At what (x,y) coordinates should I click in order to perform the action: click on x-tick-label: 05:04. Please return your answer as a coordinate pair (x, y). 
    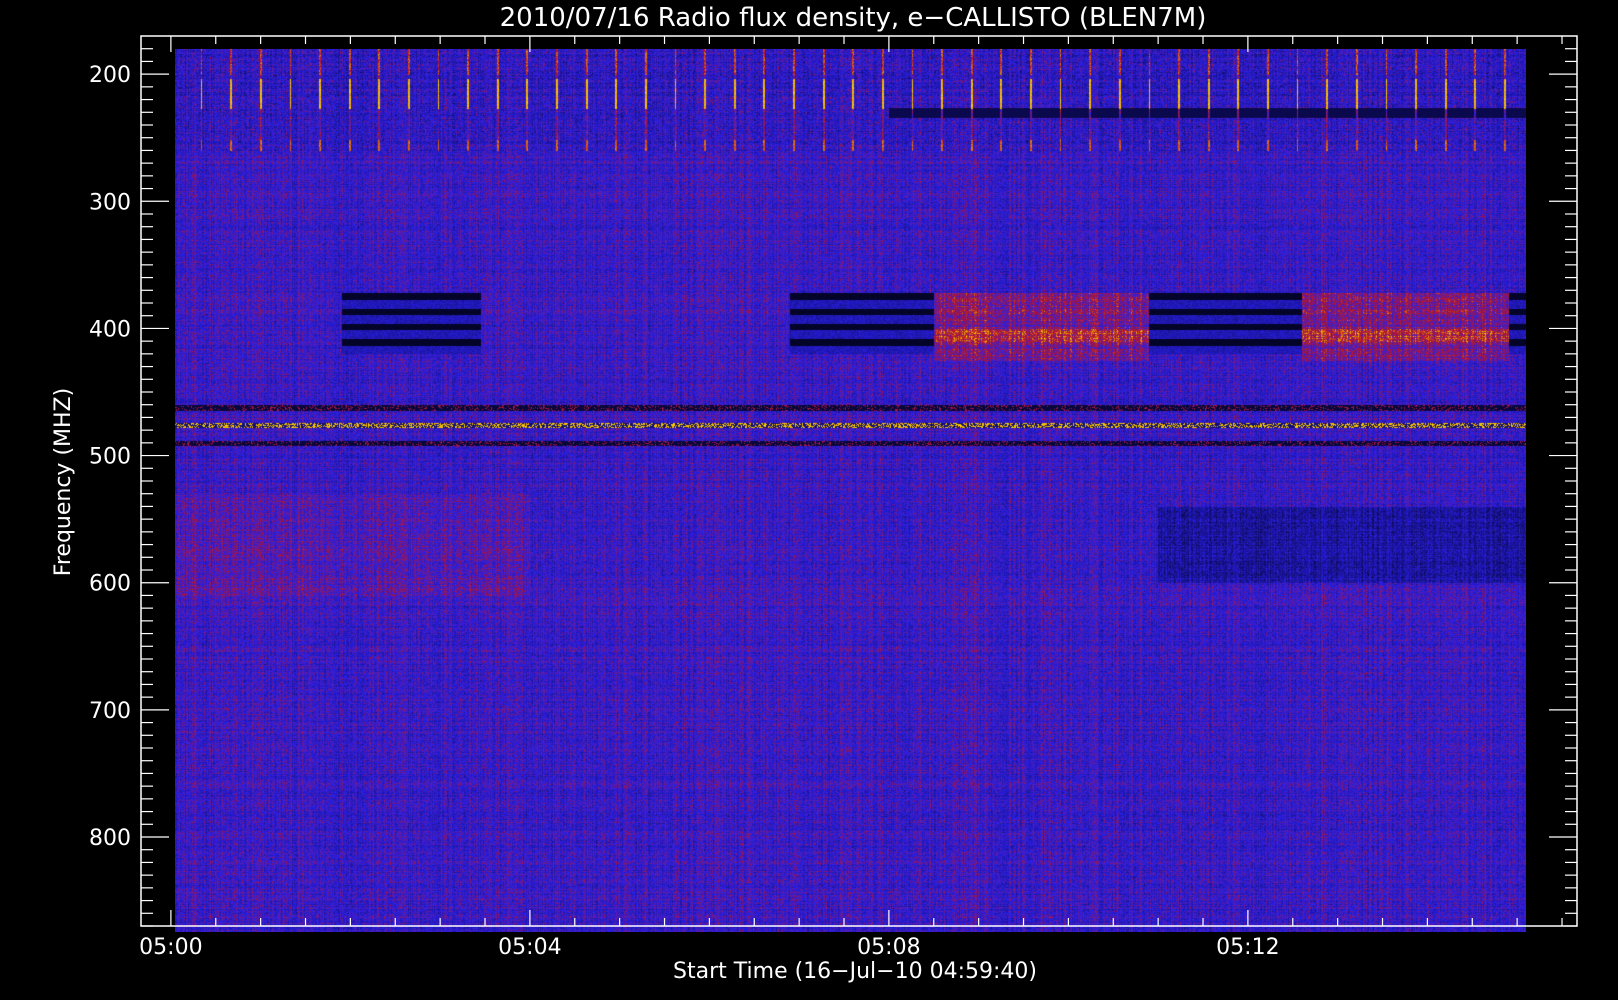
    Looking at the image, I should click on (529, 947).